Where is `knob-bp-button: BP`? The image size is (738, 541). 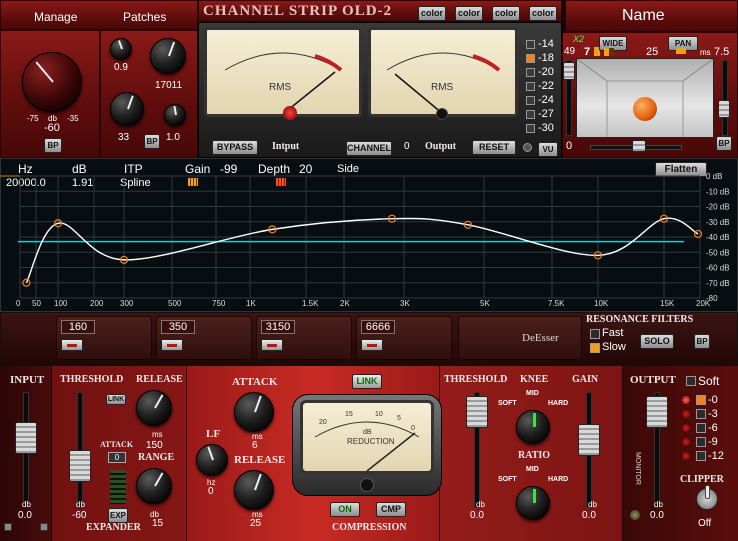 knob-bp-button: BP is located at coordinates (152, 141).